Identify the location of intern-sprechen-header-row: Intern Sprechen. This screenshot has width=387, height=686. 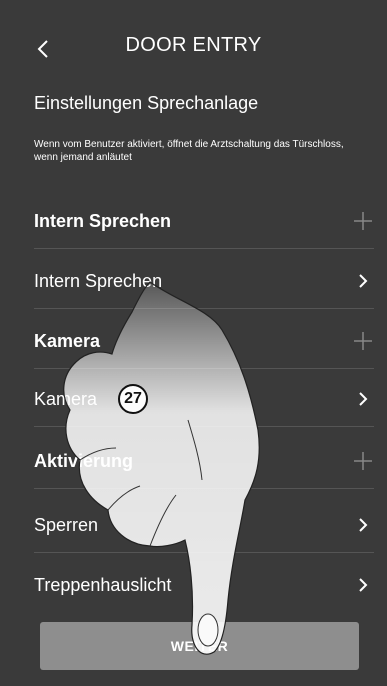
(204, 221).